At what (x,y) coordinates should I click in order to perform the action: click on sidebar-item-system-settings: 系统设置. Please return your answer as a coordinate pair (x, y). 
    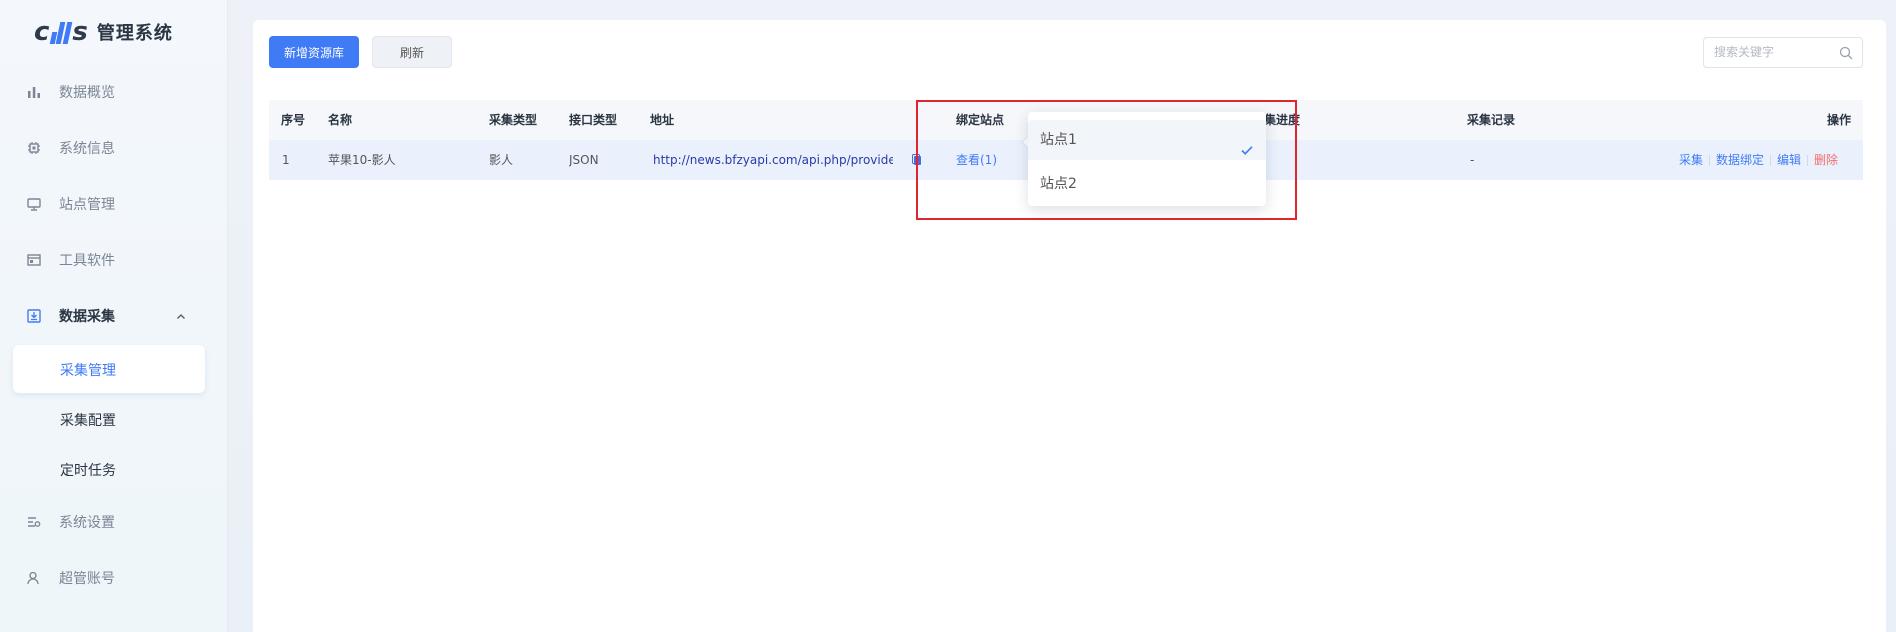
    Looking at the image, I should click on (114, 522).